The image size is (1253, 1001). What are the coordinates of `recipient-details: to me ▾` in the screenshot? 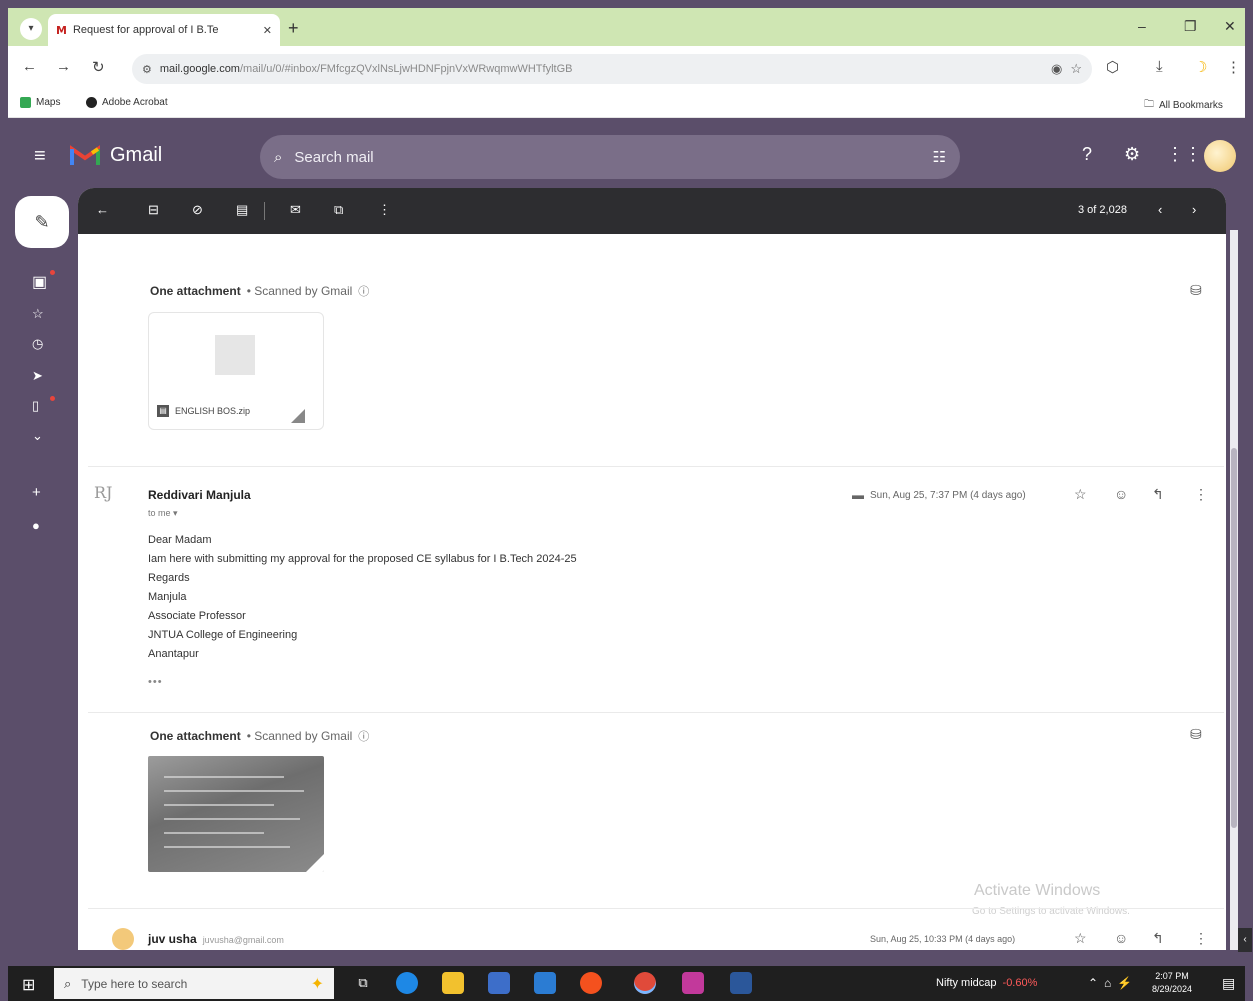 It's located at (163, 513).